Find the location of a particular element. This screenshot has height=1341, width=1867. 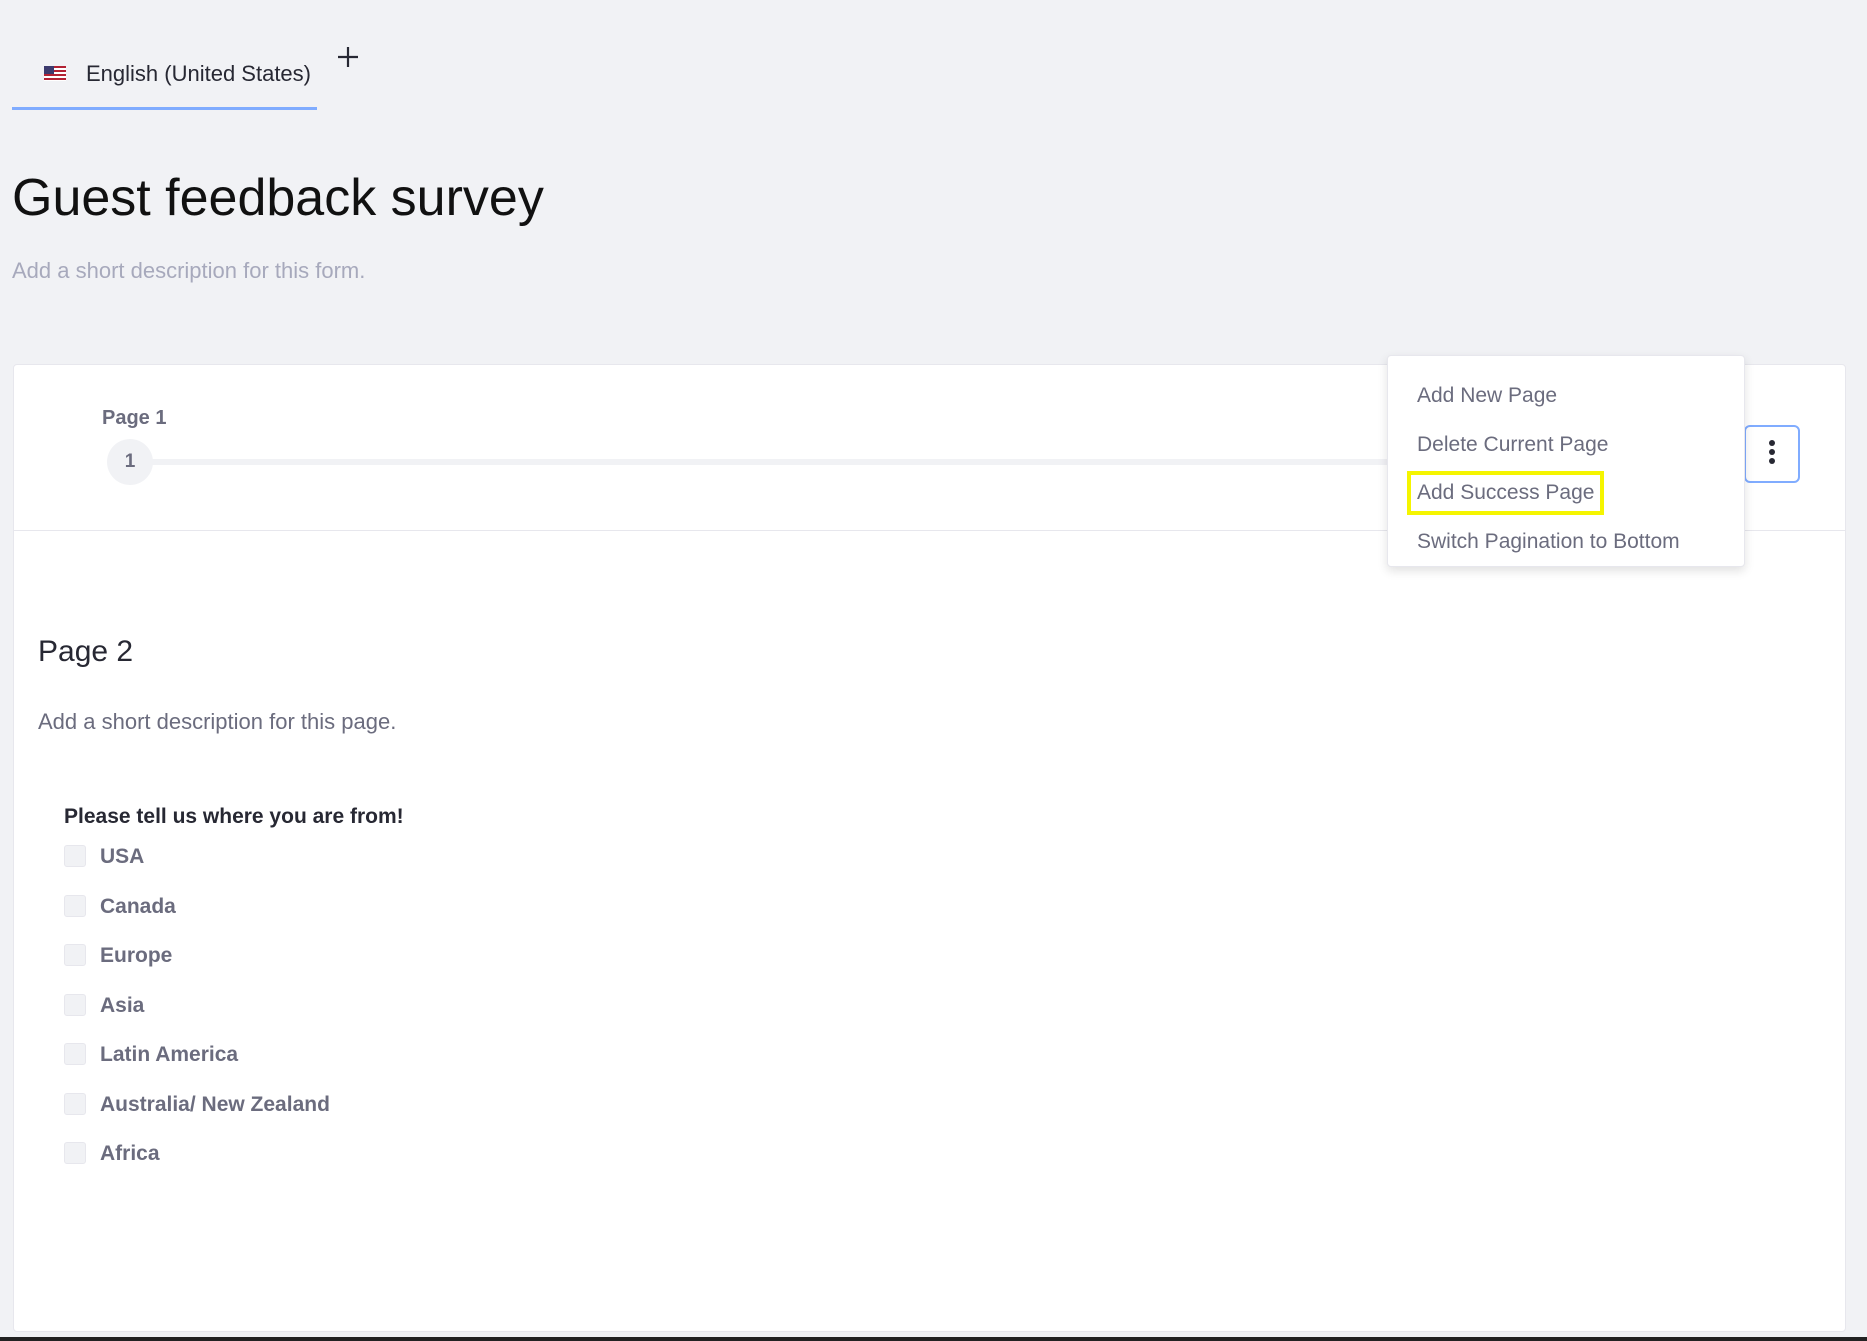

checkbox-option: Australia/ New Zealand is located at coordinates (197, 1116).